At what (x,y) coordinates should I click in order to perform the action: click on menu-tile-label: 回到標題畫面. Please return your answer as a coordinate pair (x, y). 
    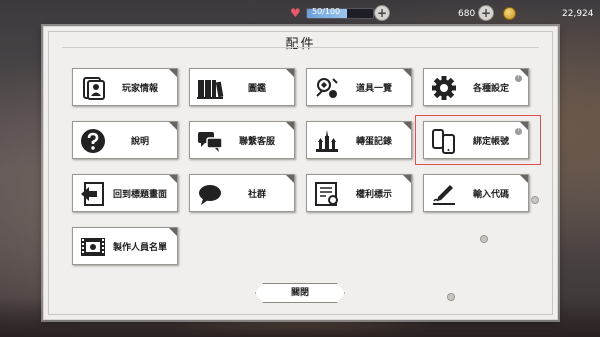
    Looking at the image, I should click on (139, 195).